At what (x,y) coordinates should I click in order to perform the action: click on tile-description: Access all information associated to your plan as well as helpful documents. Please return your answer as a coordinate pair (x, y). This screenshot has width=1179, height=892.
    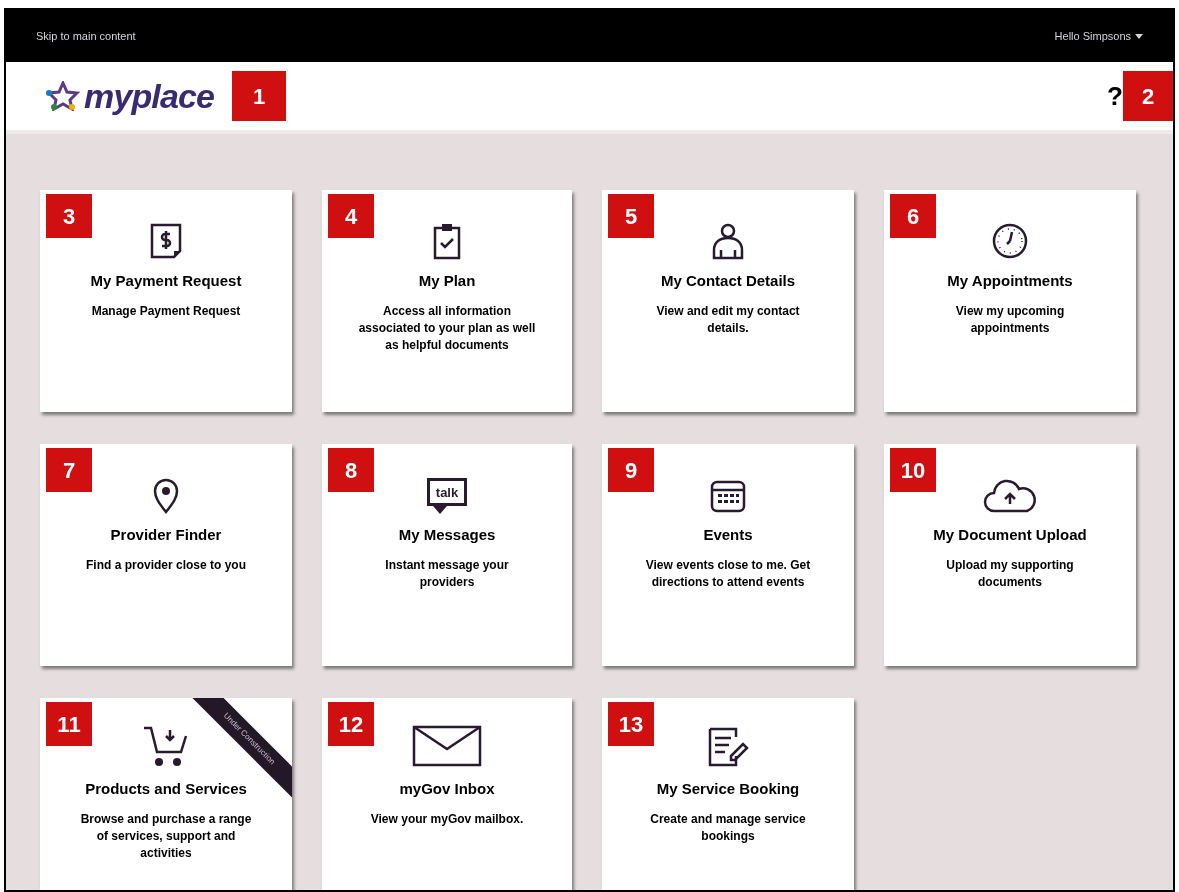
    Looking at the image, I should click on (447, 328).